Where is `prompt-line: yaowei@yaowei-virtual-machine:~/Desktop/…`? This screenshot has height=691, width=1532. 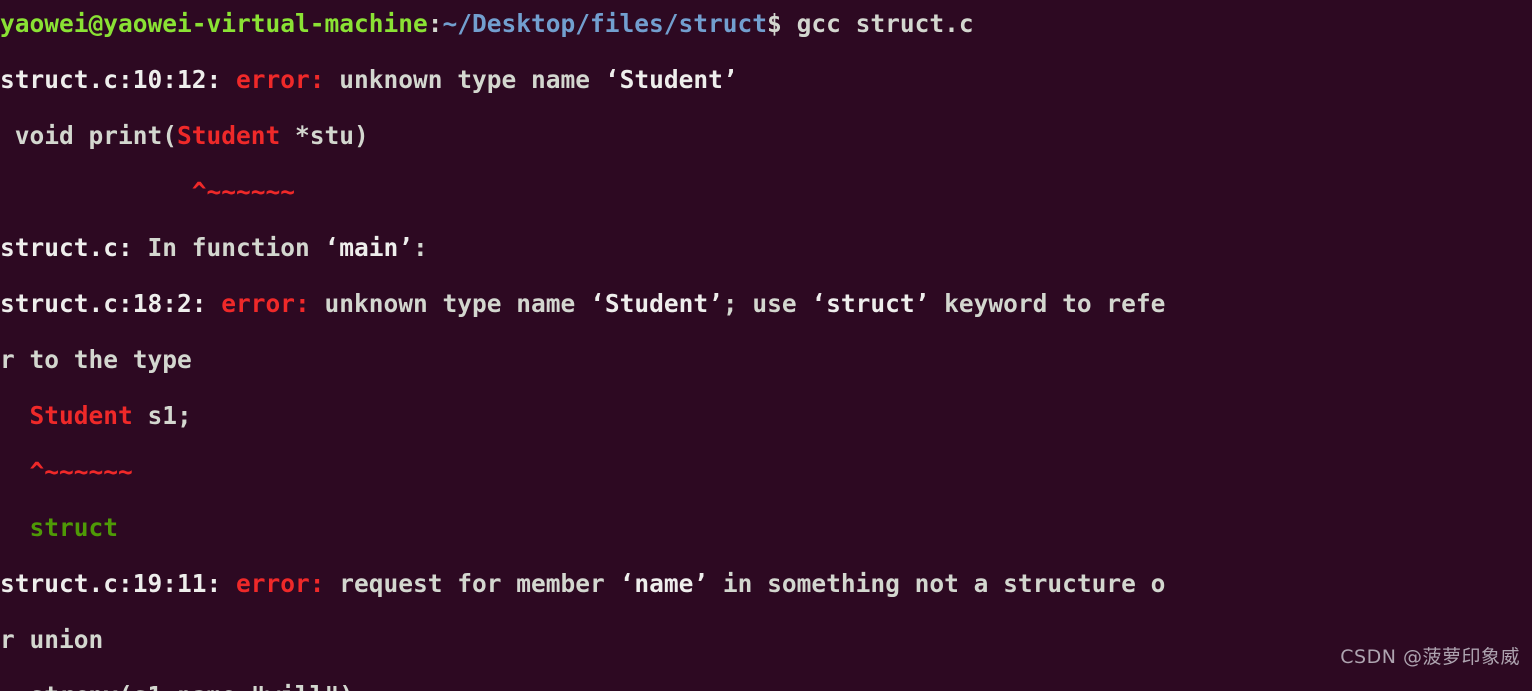 prompt-line: yaowei@yaowei-virtual-machine:~/Desktop/… is located at coordinates (766, 26).